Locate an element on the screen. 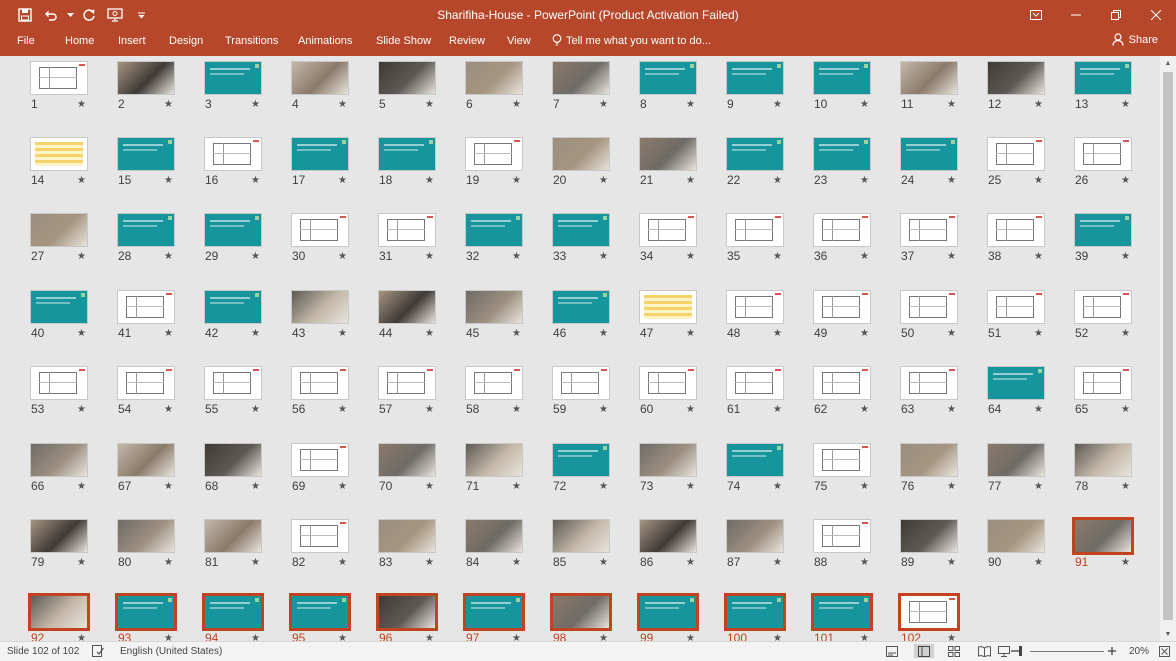  scroll-thumb is located at coordinates (1168, 346).